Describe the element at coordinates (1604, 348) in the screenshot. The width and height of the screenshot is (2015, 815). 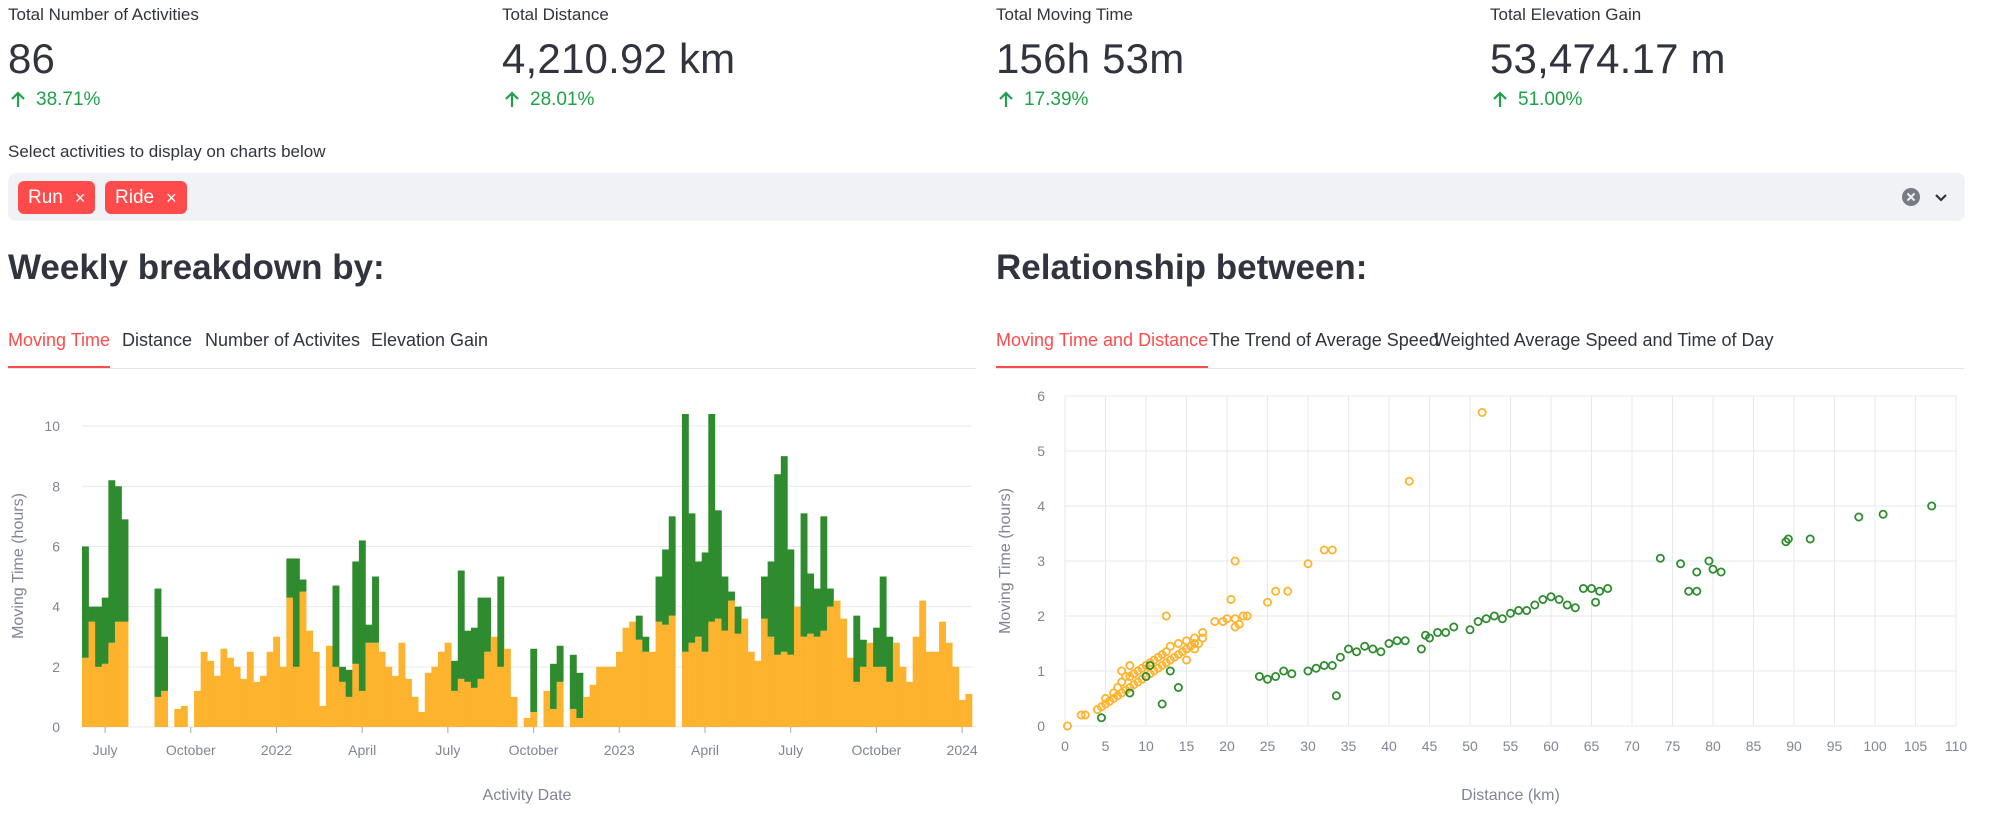
I see `tab-weighted-average-speed-time-of-day: Weighted Average Speed and Time of Day` at that location.